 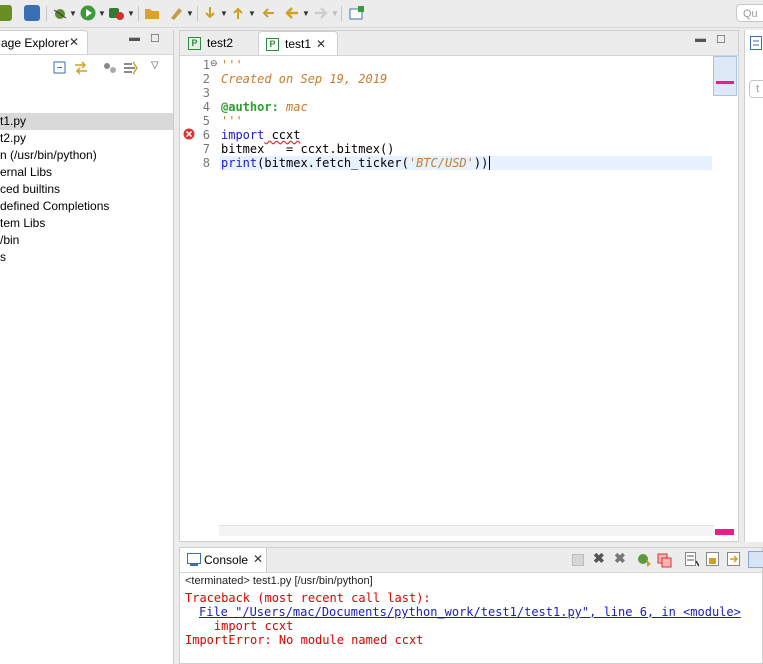 What do you see at coordinates (54, 206) in the screenshot?
I see `tree-item-predefined-completions: defined Completions` at bounding box center [54, 206].